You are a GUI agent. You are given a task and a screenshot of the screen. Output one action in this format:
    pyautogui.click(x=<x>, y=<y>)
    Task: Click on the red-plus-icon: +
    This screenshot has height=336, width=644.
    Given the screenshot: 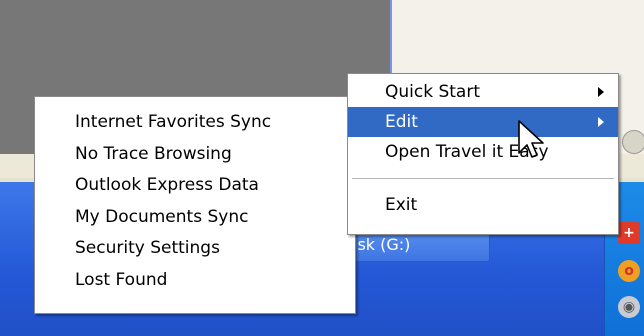 What is the action you would take?
    pyautogui.click(x=629, y=233)
    